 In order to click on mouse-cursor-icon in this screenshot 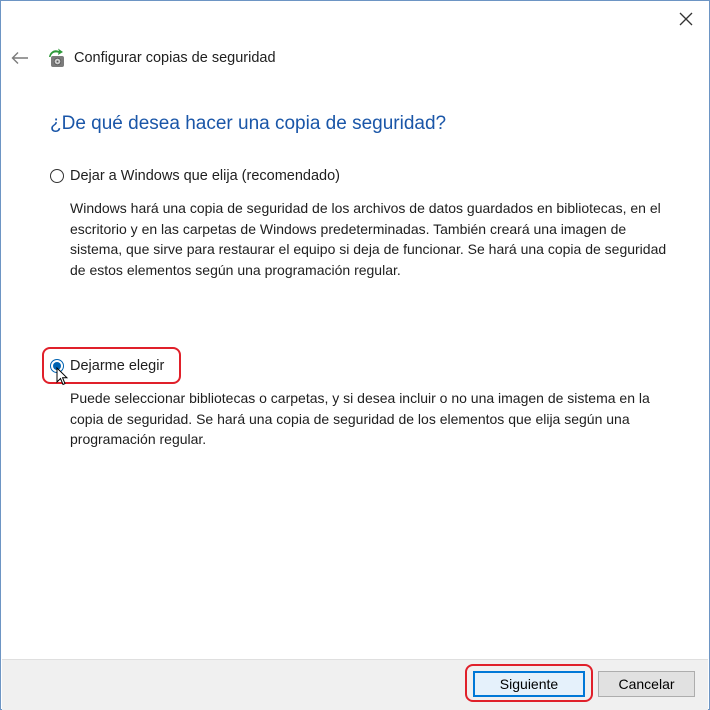, I will do `click(62, 378)`.